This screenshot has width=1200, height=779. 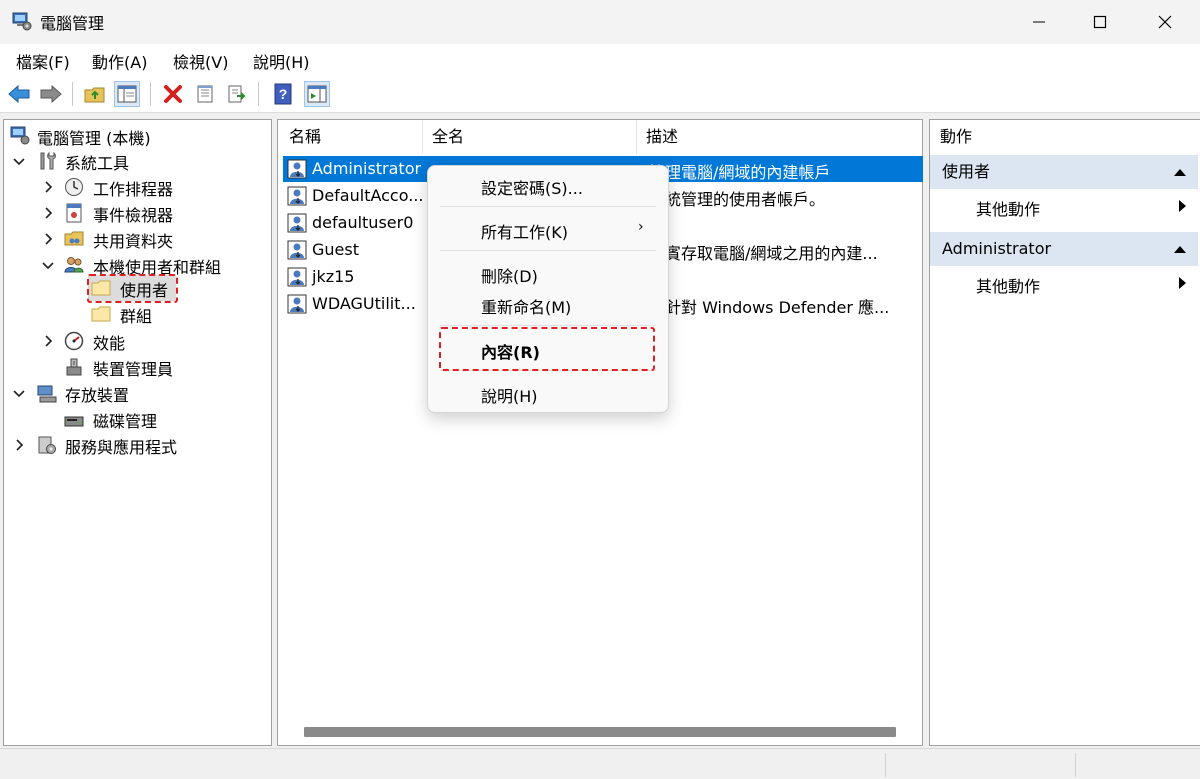 What do you see at coordinates (997, 248) in the screenshot?
I see `section-label: Administrator` at bounding box center [997, 248].